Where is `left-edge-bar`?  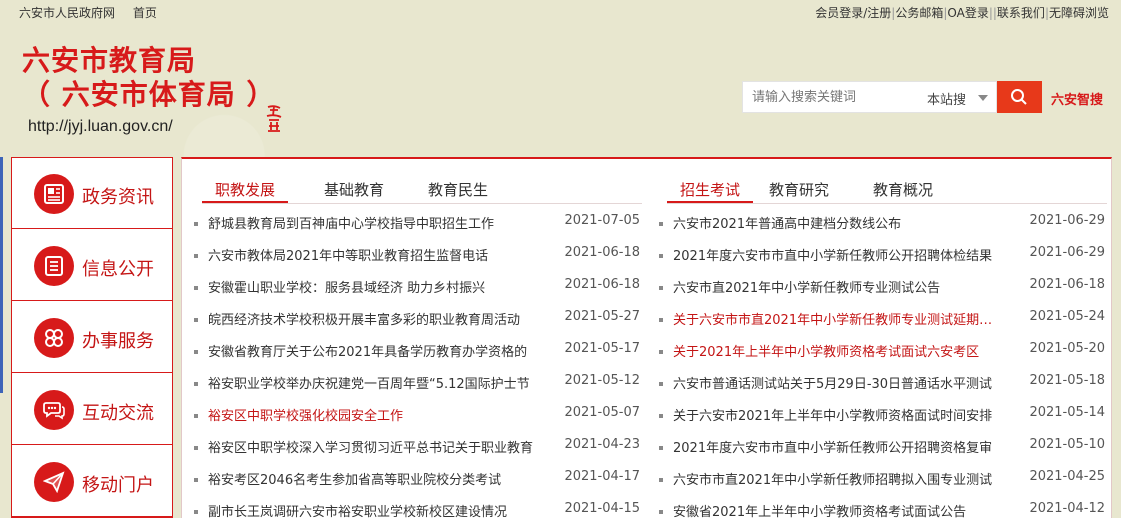 left-edge-bar is located at coordinates (1, 275).